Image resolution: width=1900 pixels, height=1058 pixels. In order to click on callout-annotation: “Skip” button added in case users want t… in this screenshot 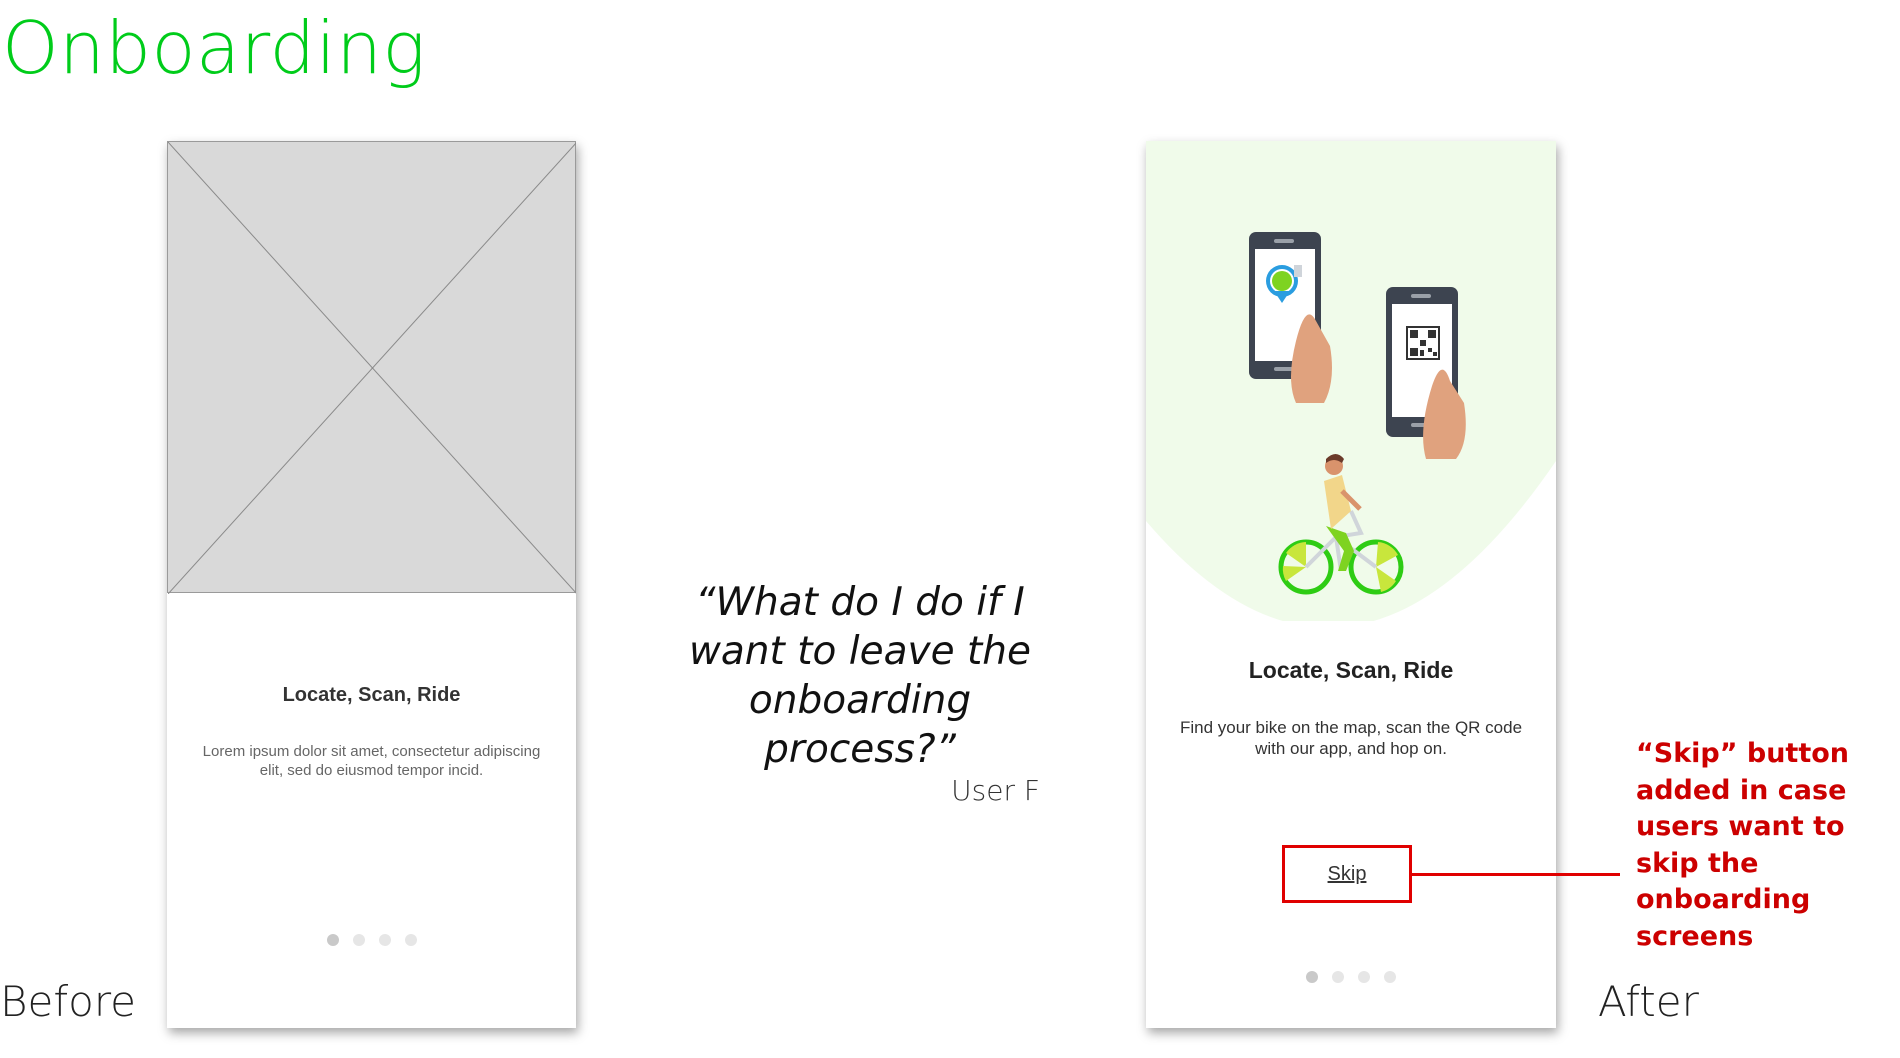, I will do `click(1743, 845)`.